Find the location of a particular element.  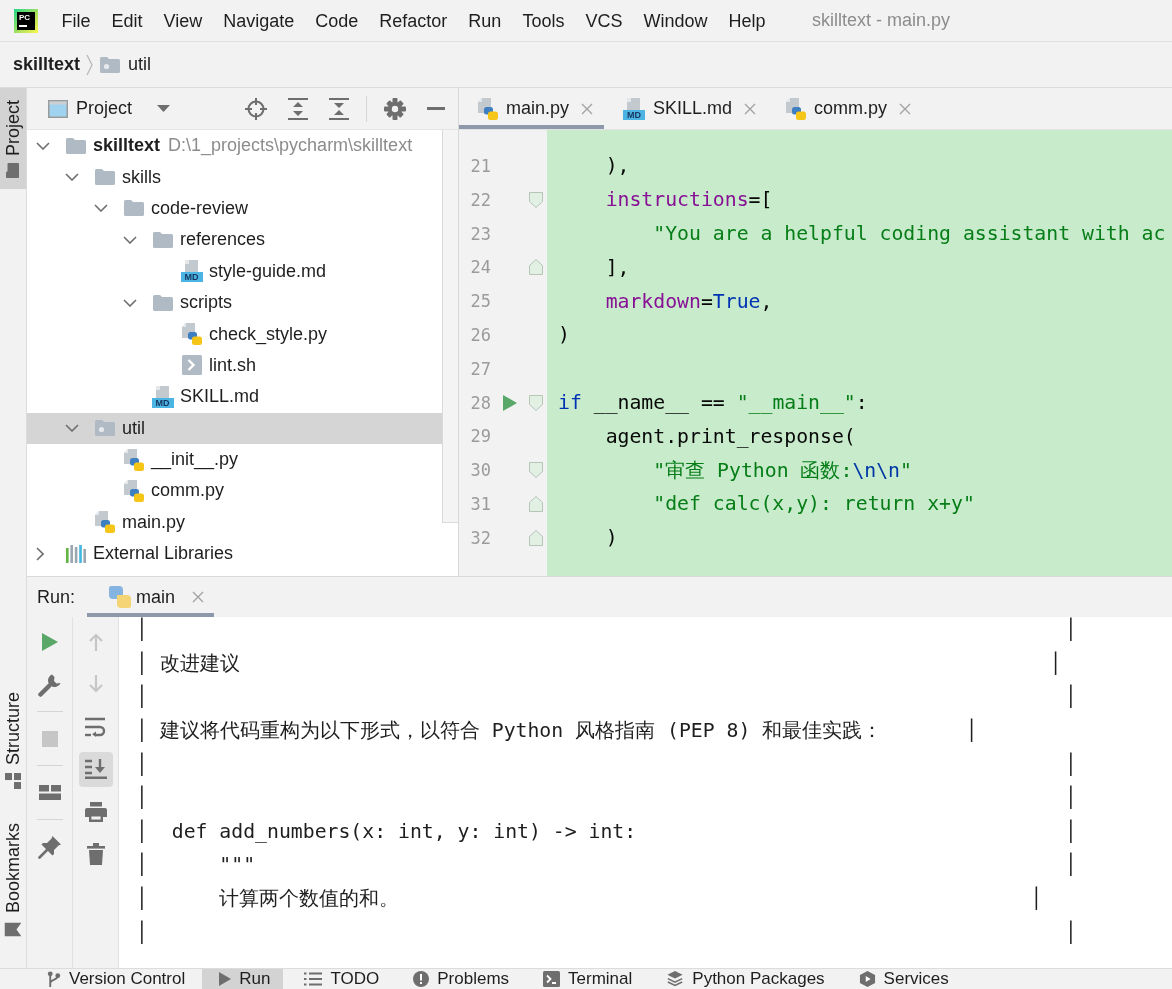

chevron-right-icon is located at coordinates (40, 553).